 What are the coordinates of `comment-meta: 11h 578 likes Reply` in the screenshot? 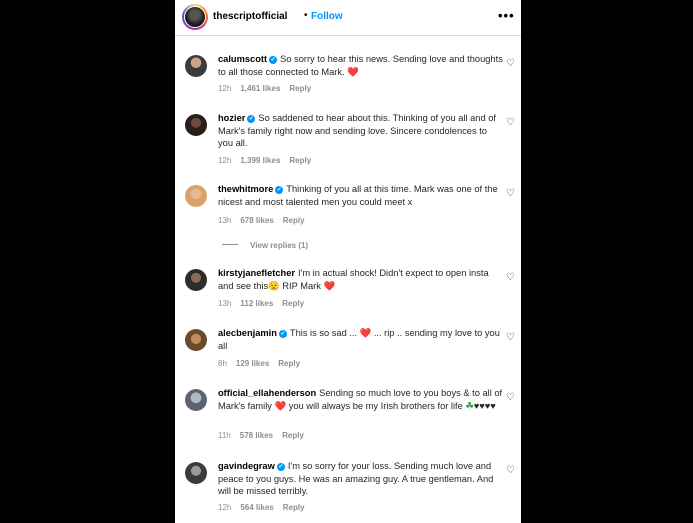 It's located at (265, 435).